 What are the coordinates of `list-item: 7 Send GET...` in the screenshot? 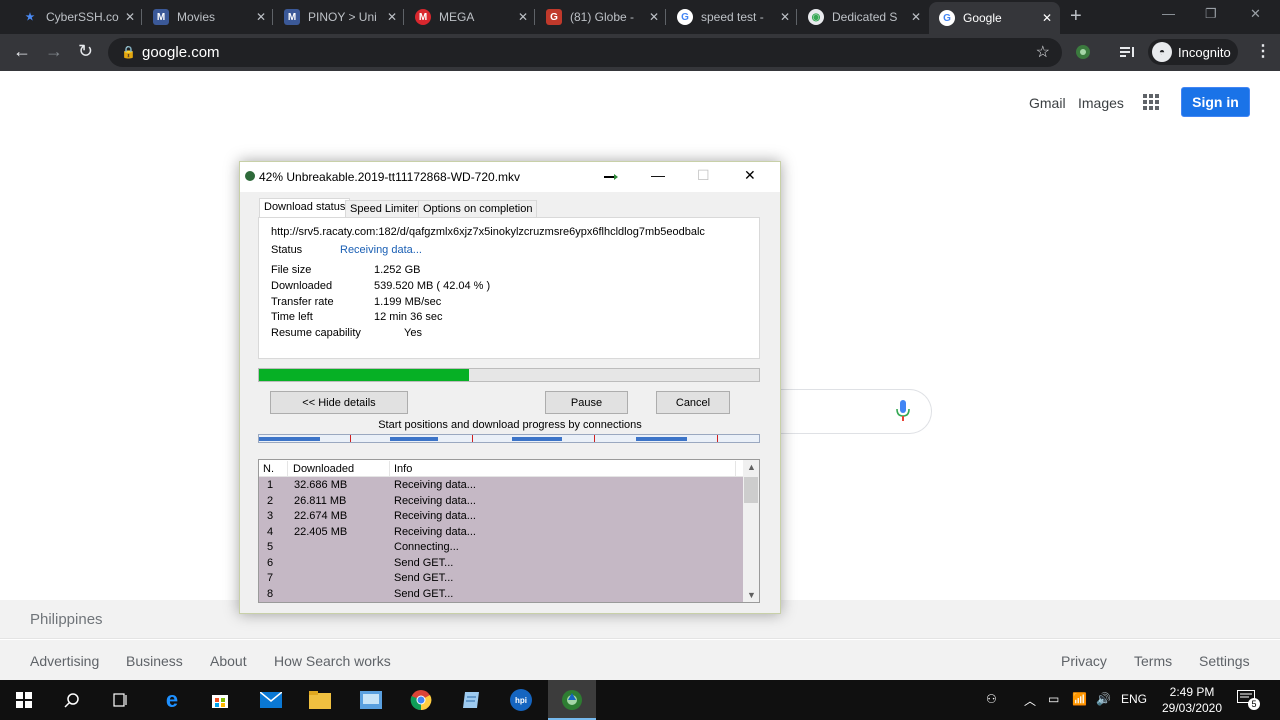 It's located at (501, 578).